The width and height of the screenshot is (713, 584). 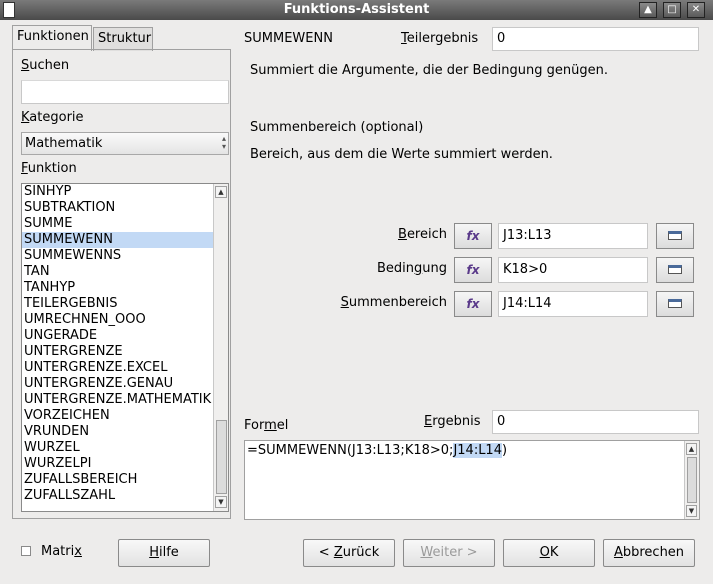 I want to click on arg-label-bereich: Bereich, so click(x=422, y=234).